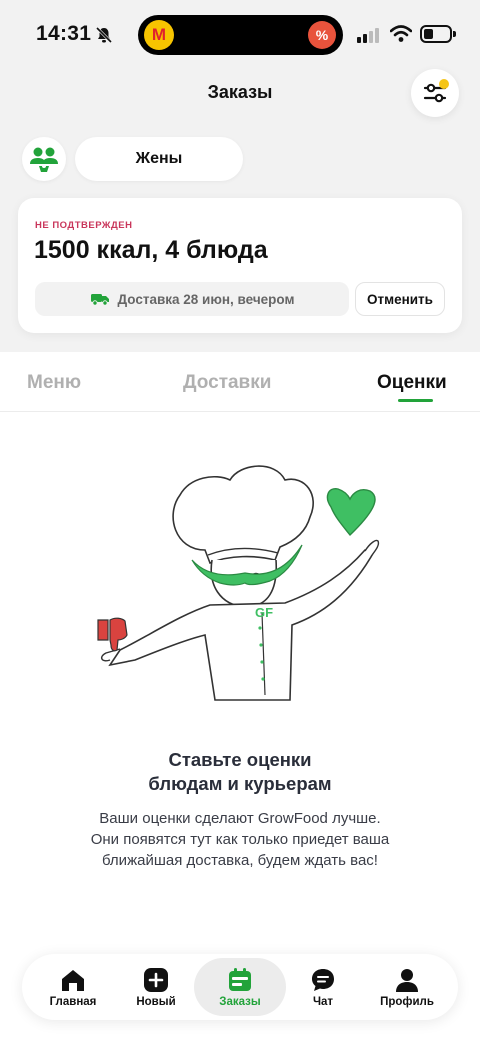 This screenshot has height=1043, width=480. What do you see at coordinates (99, 300) in the screenshot?
I see `truck-icon` at bounding box center [99, 300].